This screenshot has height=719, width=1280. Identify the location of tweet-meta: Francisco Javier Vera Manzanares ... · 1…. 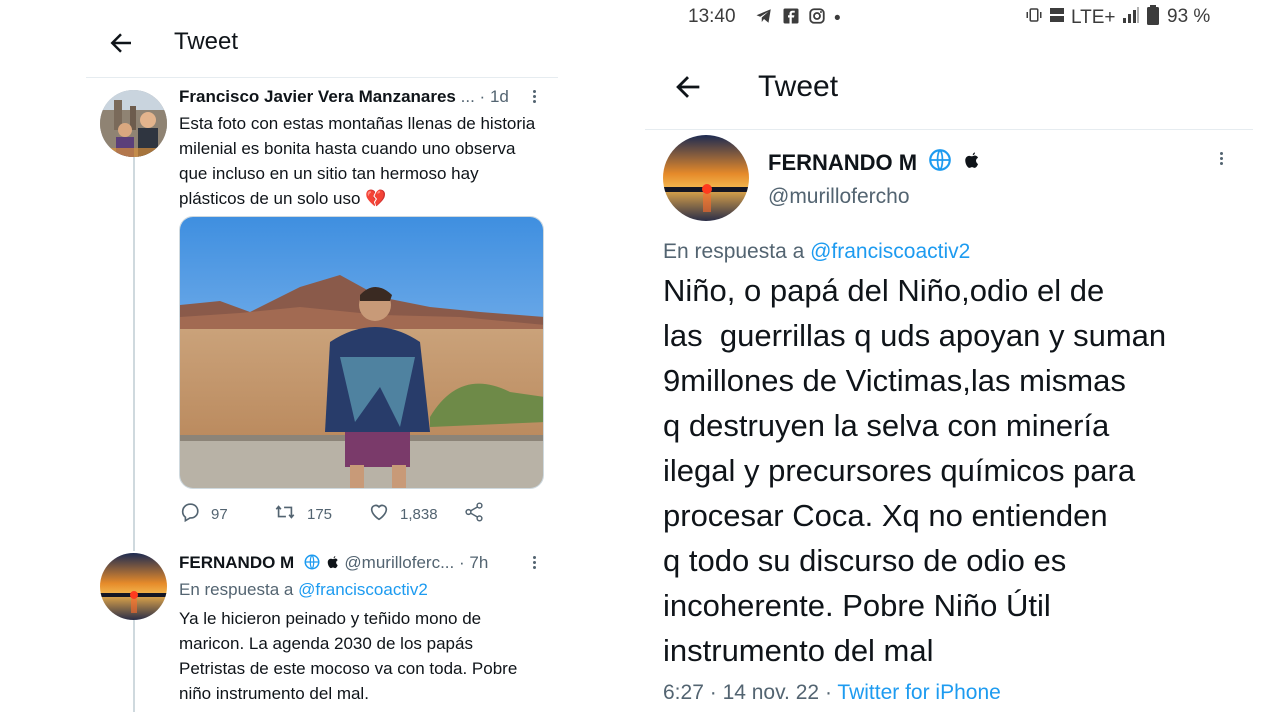
(361, 98).